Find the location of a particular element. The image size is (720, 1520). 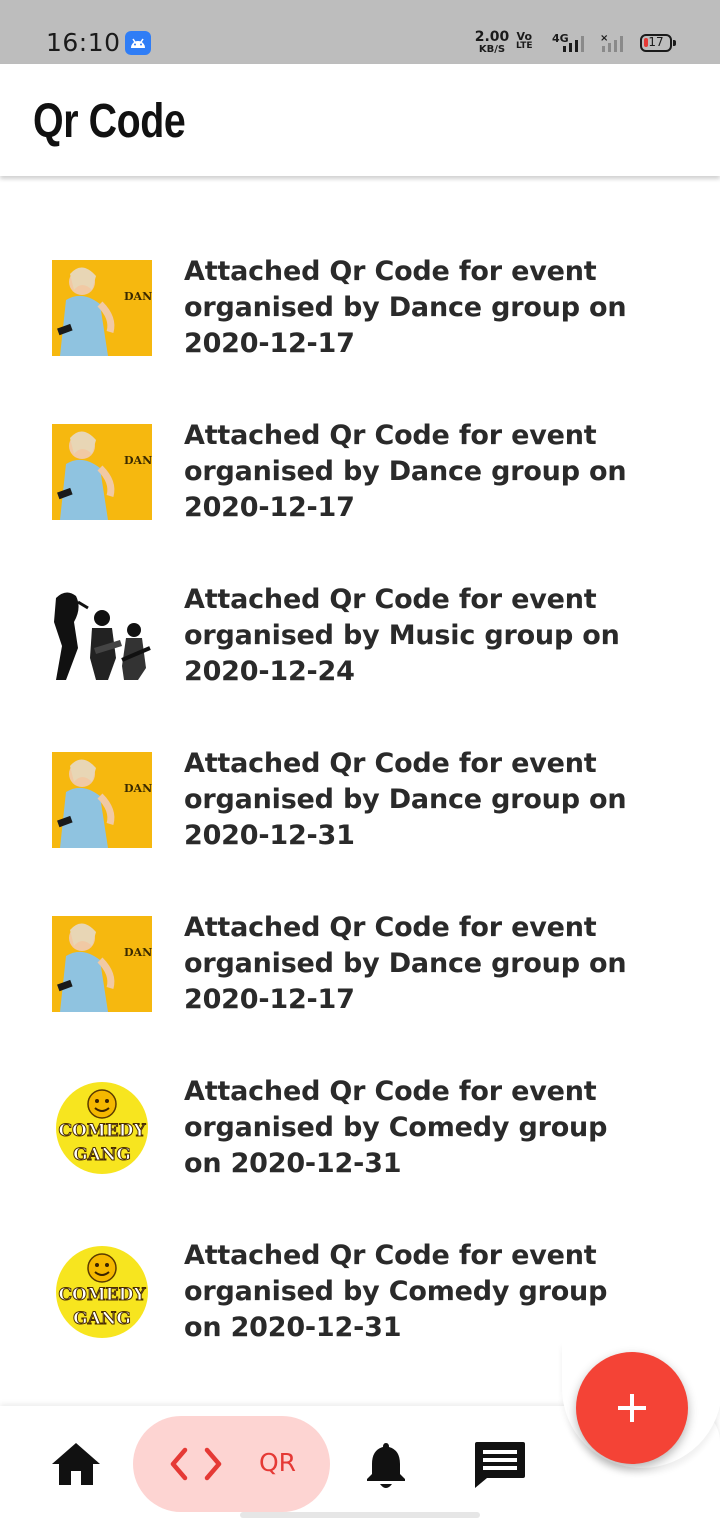

plus-icon is located at coordinates (632, 1408).